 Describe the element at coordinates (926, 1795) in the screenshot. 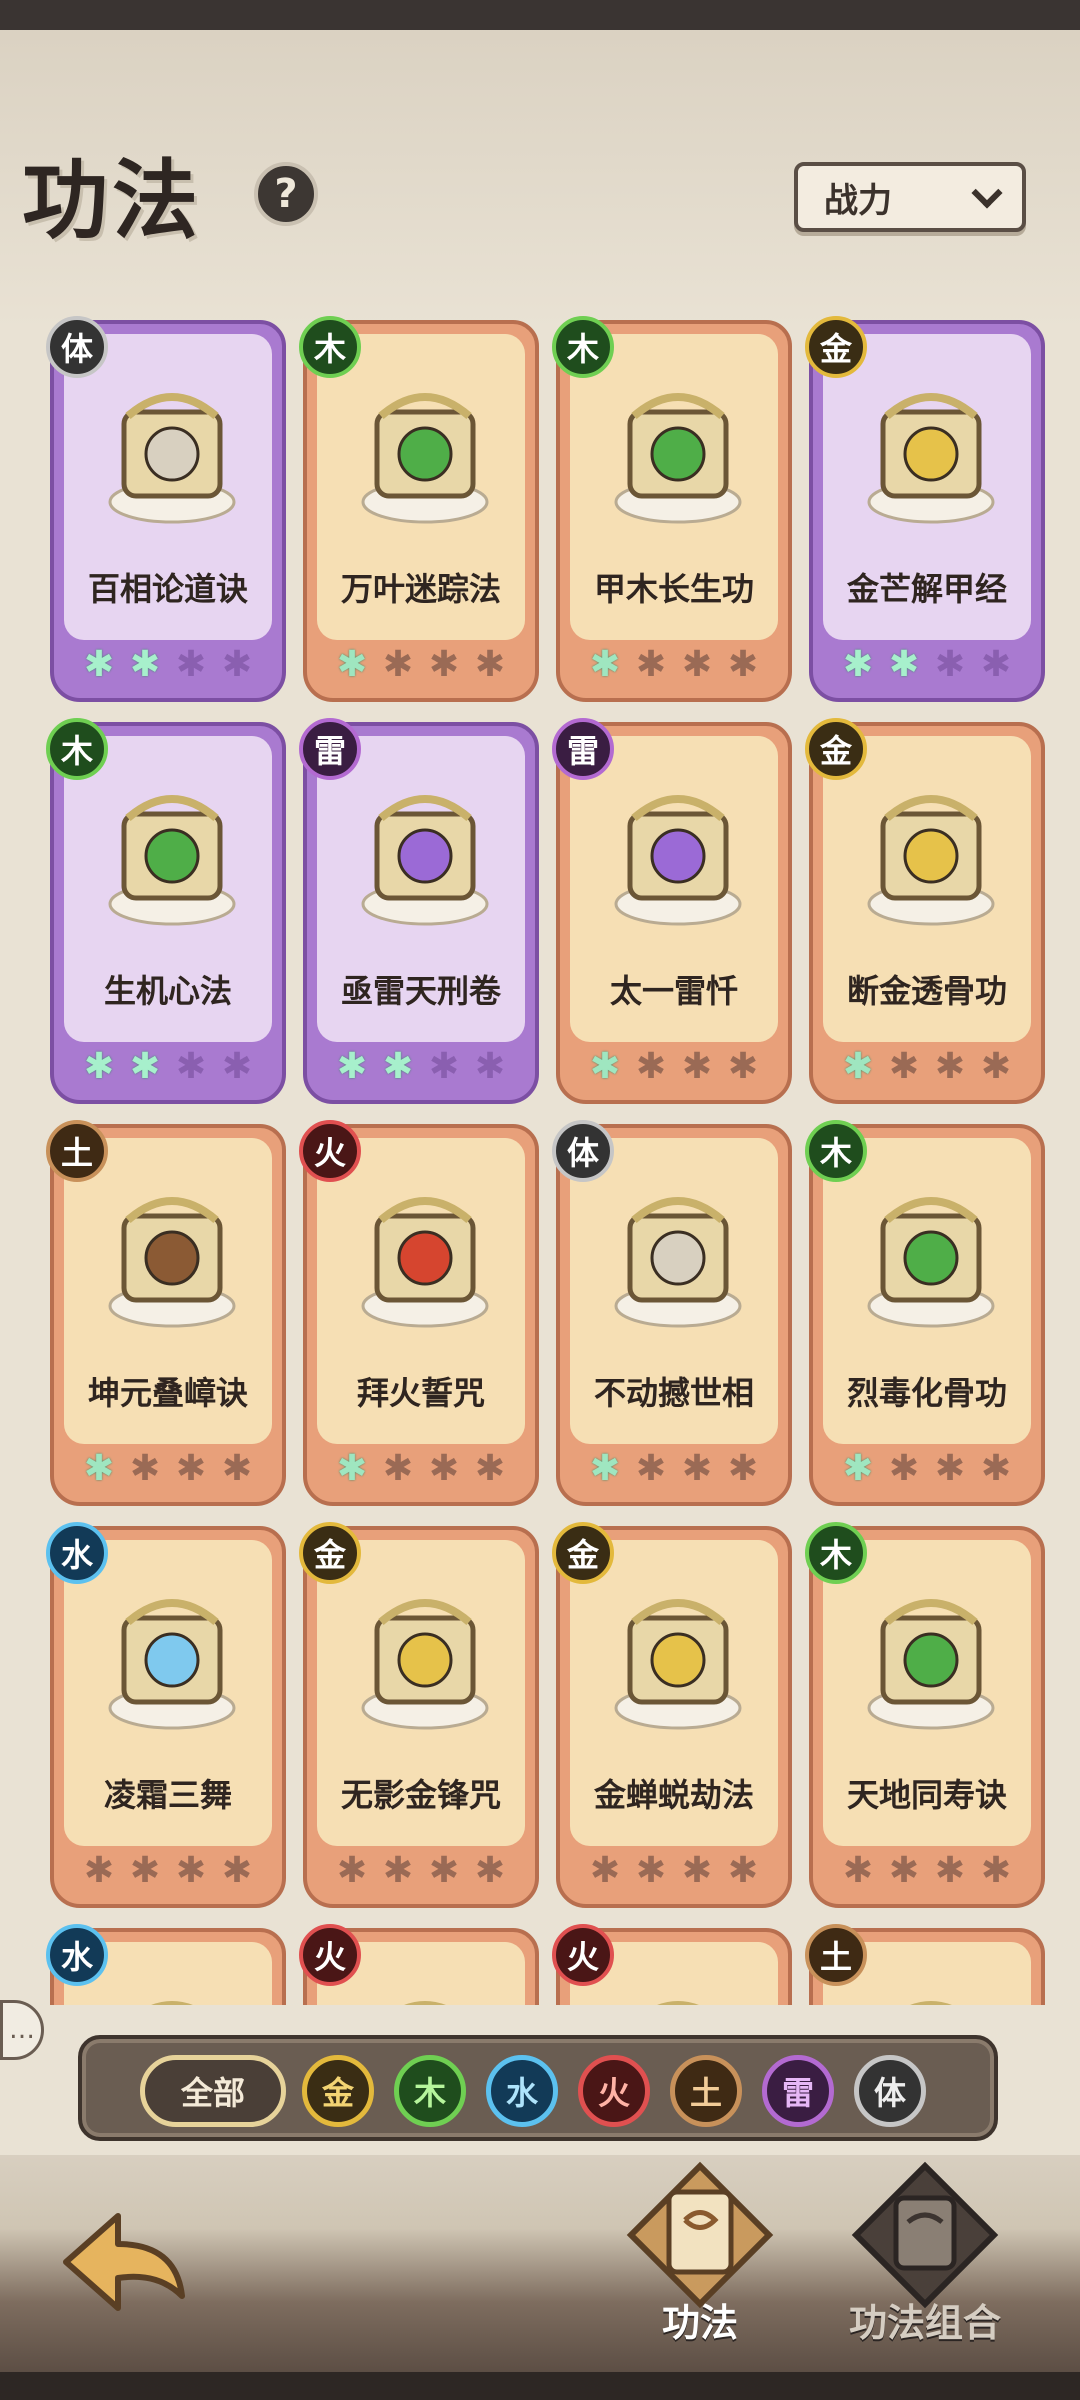

I see `technique-name: 天地同寿诀` at that location.